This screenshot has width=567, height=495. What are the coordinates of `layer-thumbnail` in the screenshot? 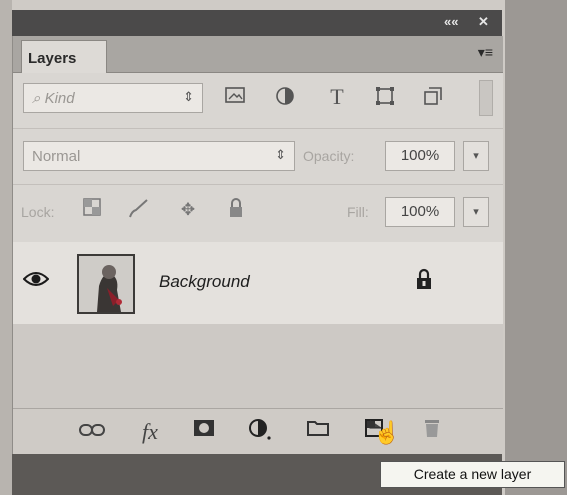 It's located at (106, 284).